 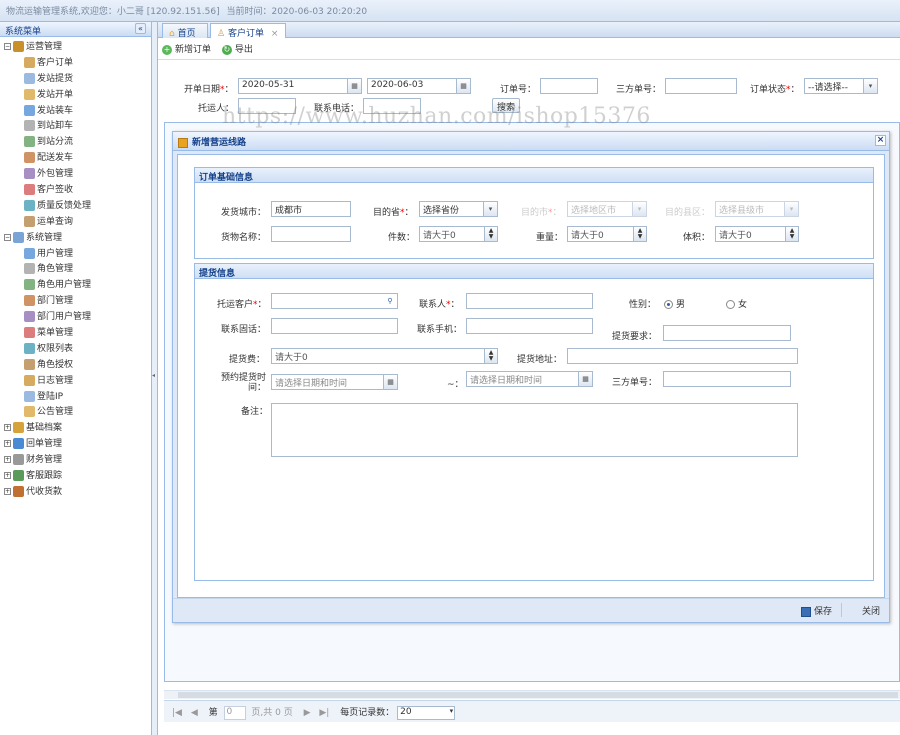 What do you see at coordinates (75, 112) in the screenshot?
I see `menu-item: 发站装车` at bounding box center [75, 112].